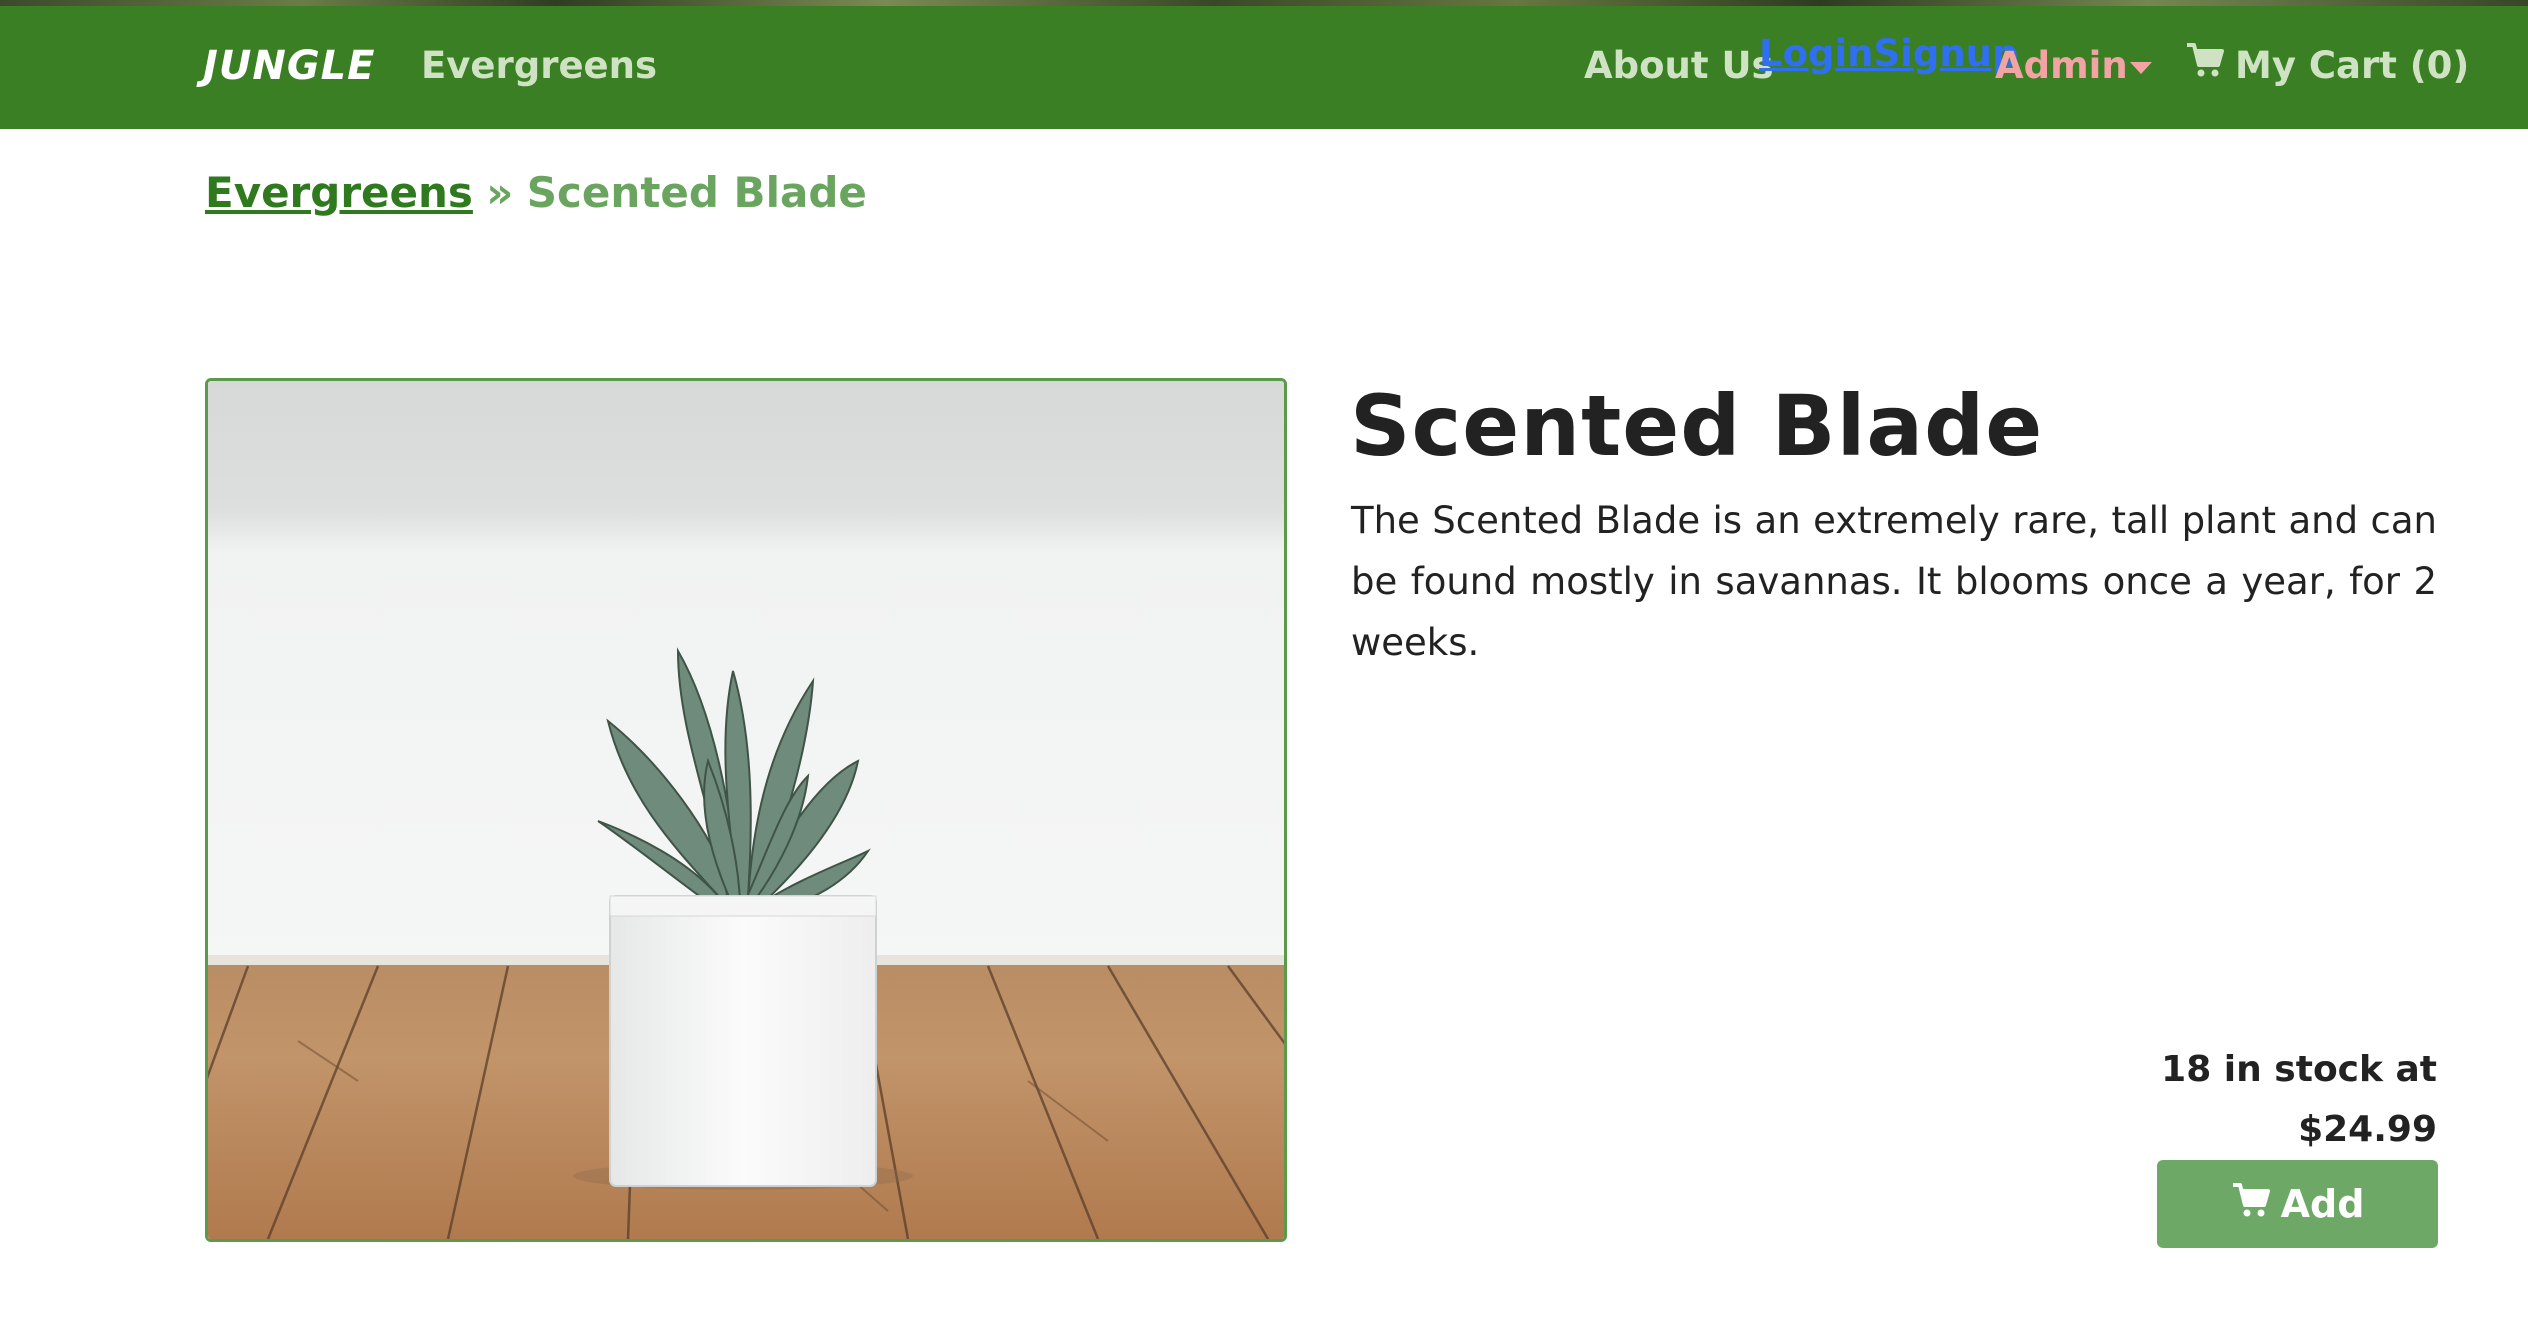 The image size is (2528, 1338). What do you see at coordinates (289, 66) in the screenshot?
I see `brand-logo: JUNGLE` at bounding box center [289, 66].